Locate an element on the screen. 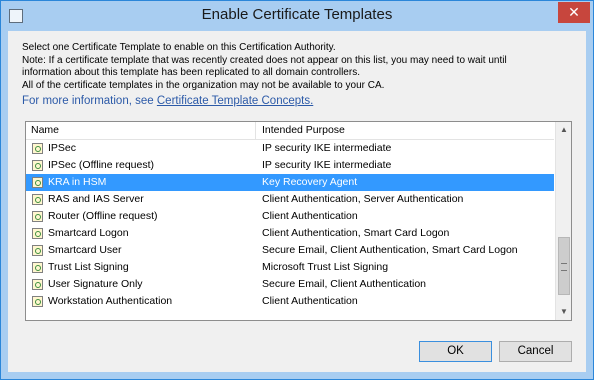 The height and width of the screenshot is (380, 594). template-name: KRA in HSM is located at coordinates (77, 182).